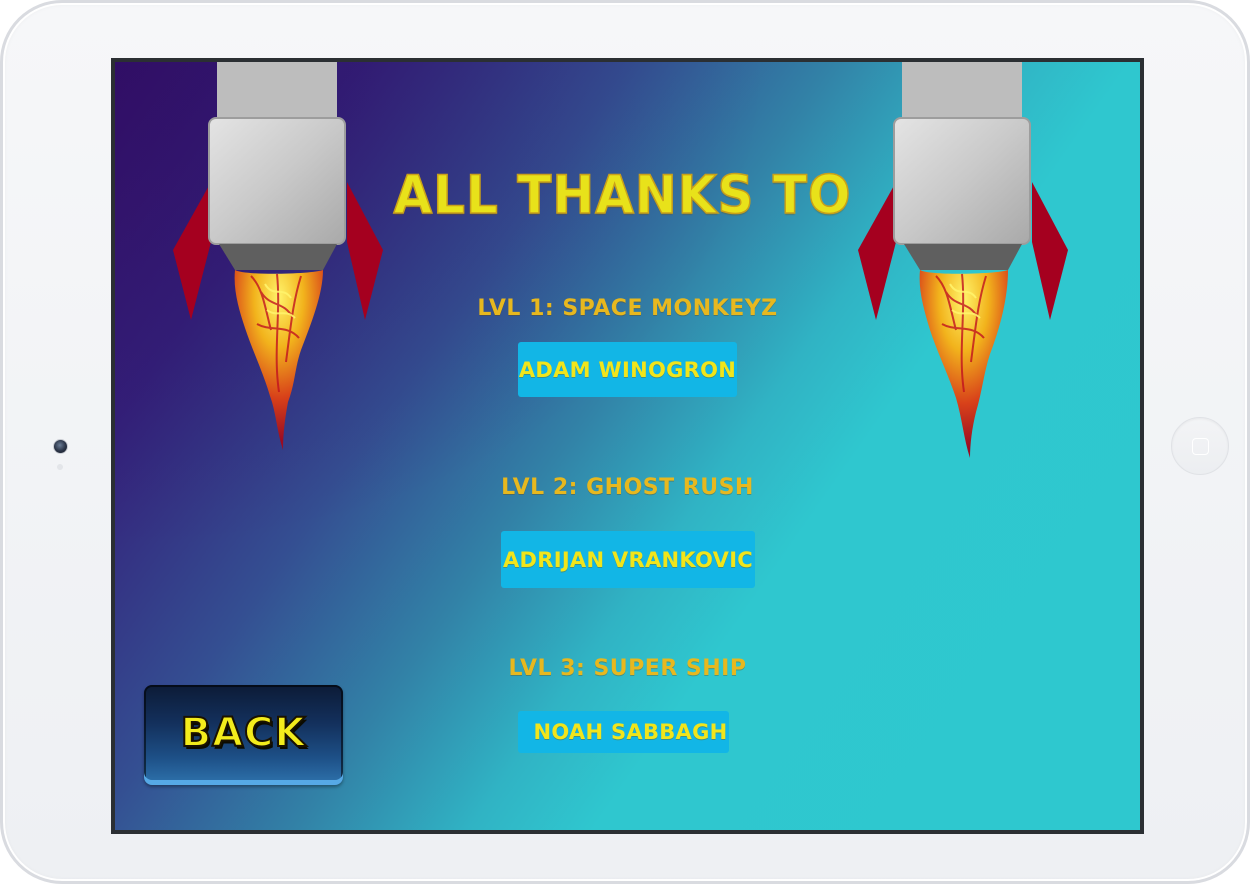 This screenshot has height=884, width=1250. What do you see at coordinates (628, 559) in the screenshot?
I see `credit-name-2: ADRIJAN VRANKOVIC` at bounding box center [628, 559].